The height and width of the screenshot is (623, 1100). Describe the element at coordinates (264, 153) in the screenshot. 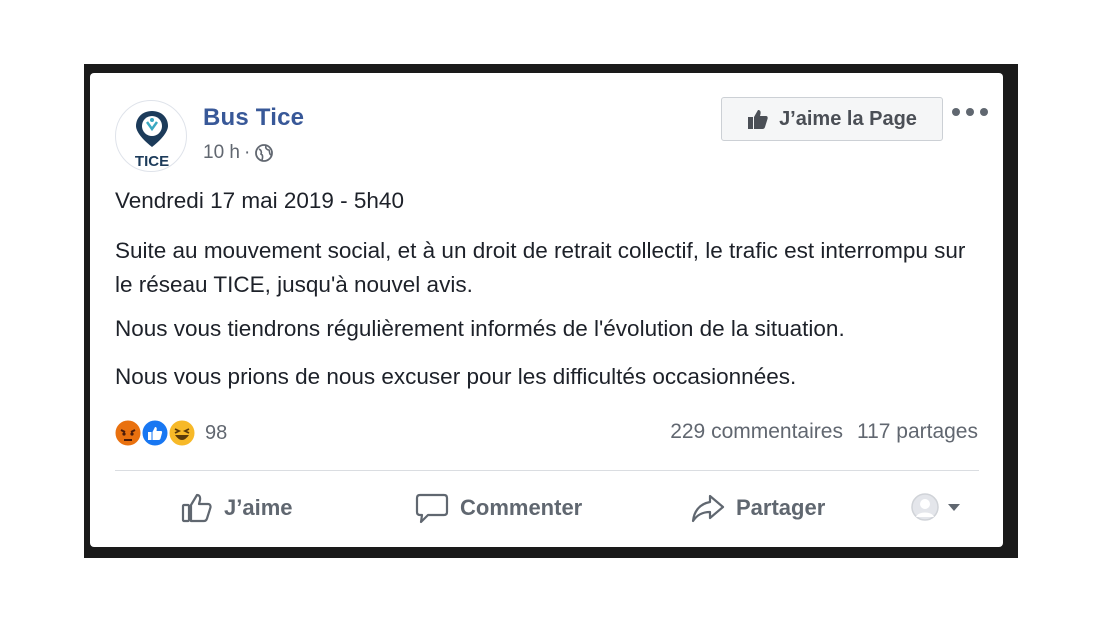

I see `globe-icon` at that location.